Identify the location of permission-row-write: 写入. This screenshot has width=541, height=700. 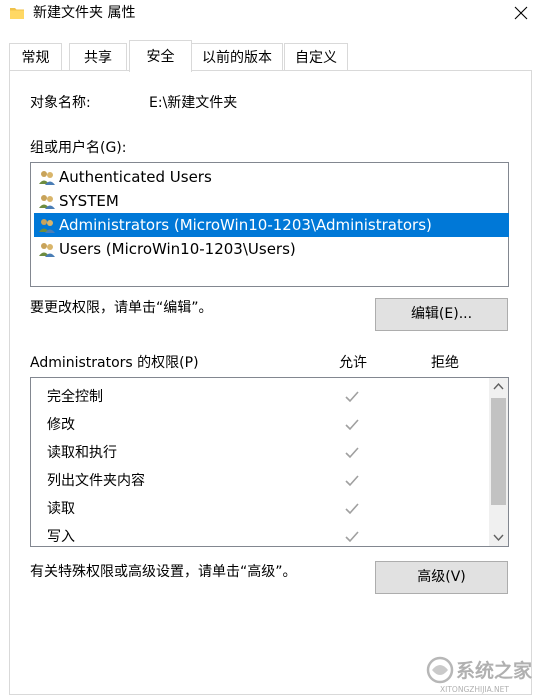
(260, 534).